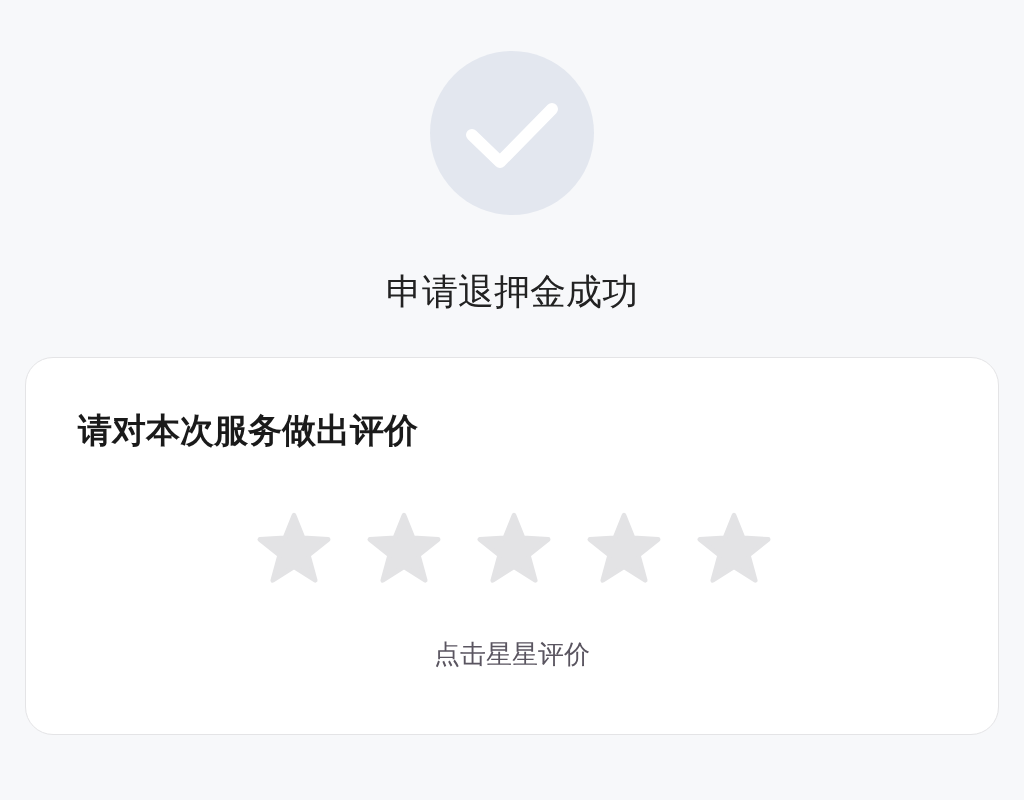 Image resolution: width=1024 pixels, height=800 pixels. I want to click on rating-heading: 请对本次服务做出评价, so click(248, 430).